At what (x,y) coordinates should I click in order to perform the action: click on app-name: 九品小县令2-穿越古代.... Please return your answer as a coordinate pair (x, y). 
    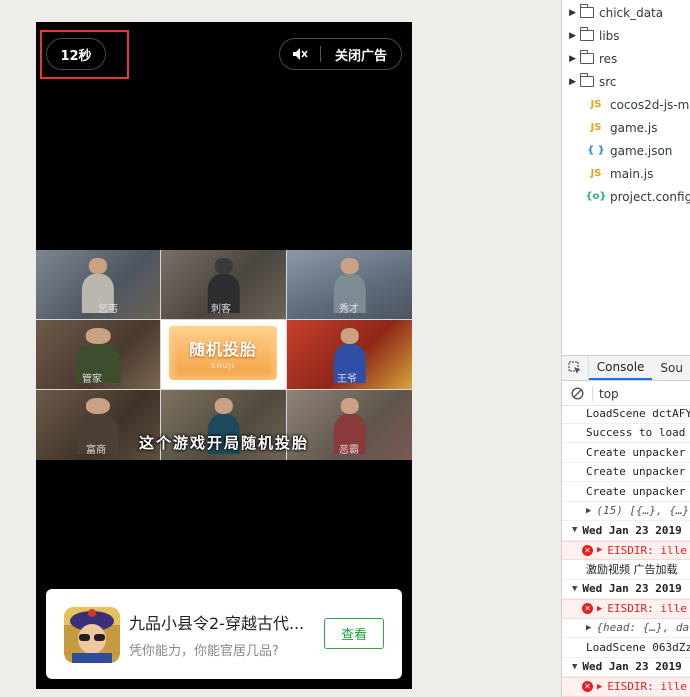
    Looking at the image, I should click on (216, 622).